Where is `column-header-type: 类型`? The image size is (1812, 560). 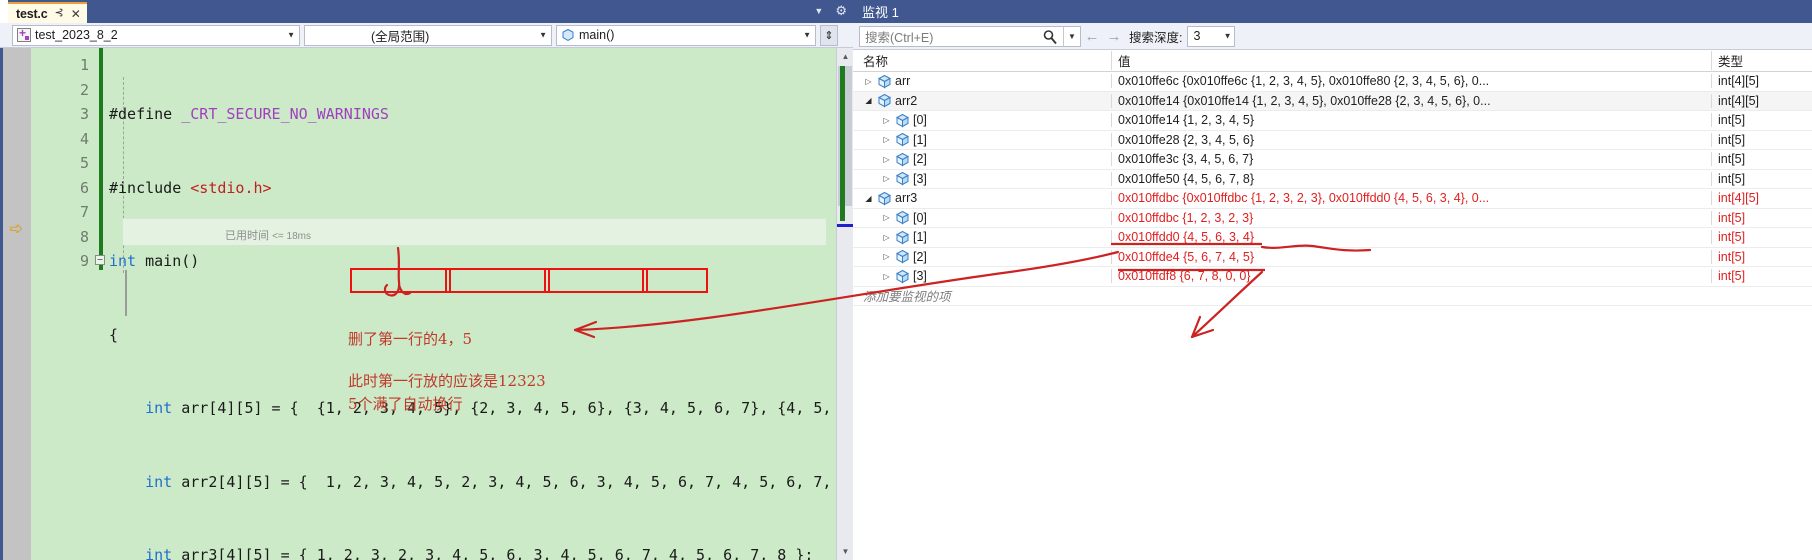 column-header-type: 类型 is located at coordinates (1761, 60).